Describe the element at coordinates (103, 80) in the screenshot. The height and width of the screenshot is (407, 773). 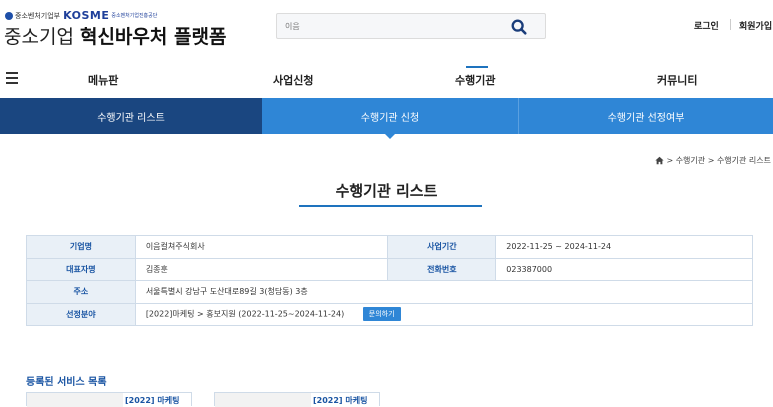
I see `nav-menu: 메뉴판` at that location.